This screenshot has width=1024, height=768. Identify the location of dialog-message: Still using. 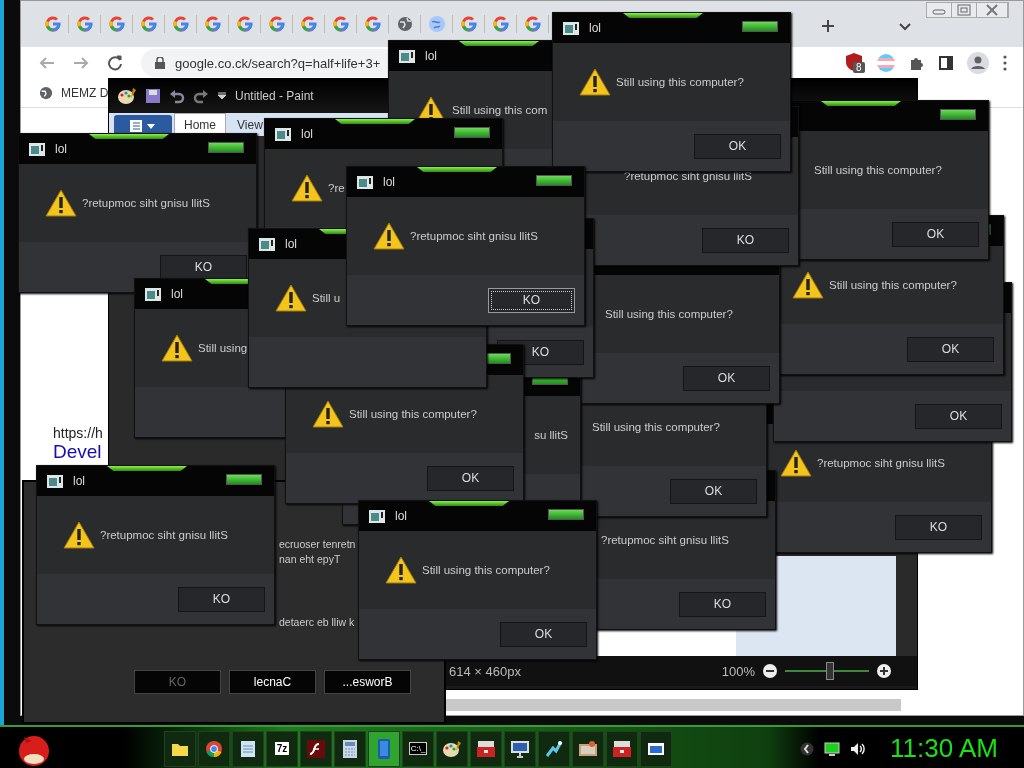
(223, 348).